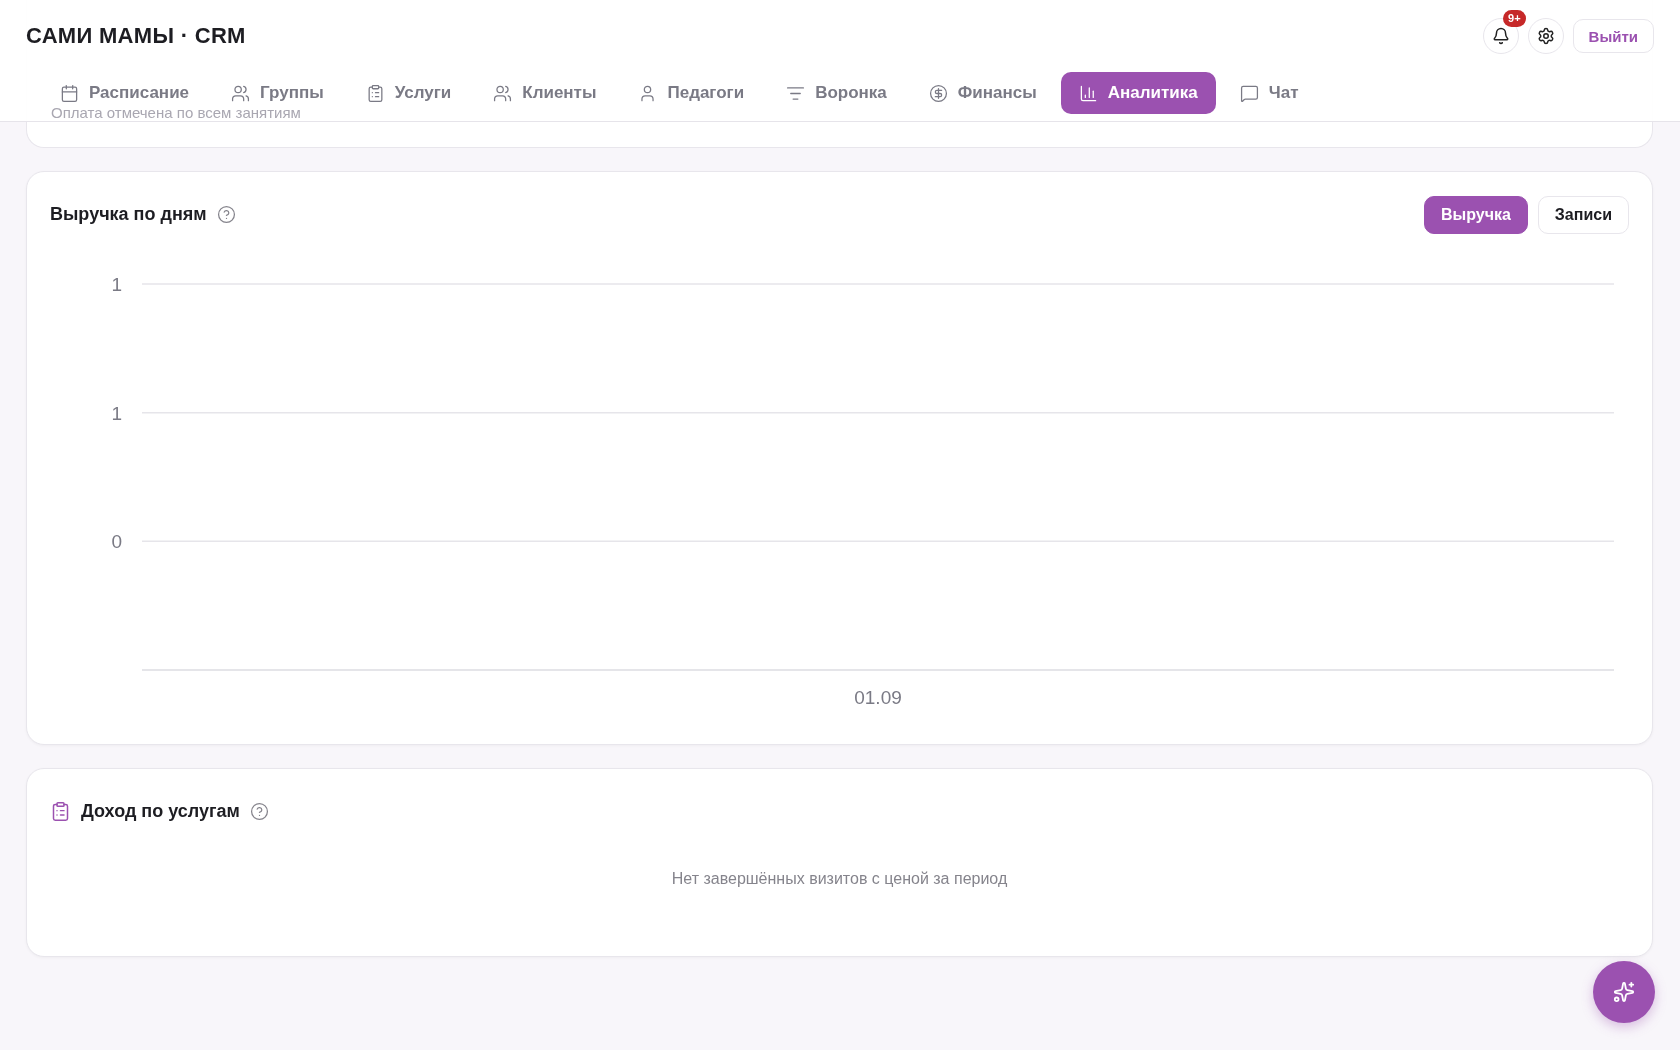 This screenshot has height=1050, width=1680. Describe the element at coordinates (839, 878) in the screenshot. I see `empty-message: Нет завершённых визитов с ценой за период` at that location.